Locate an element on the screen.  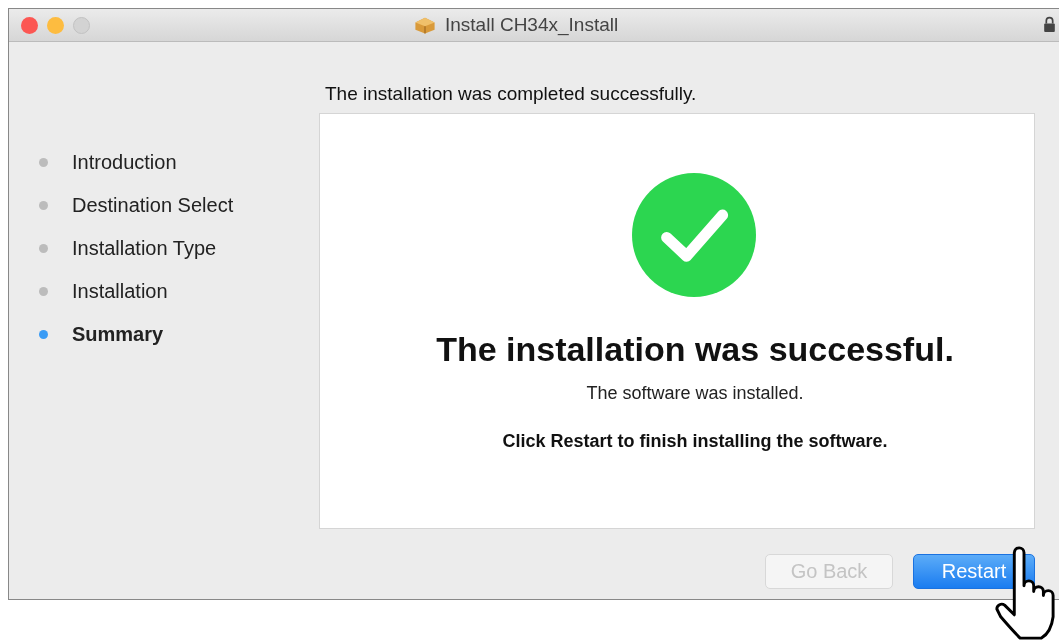
close-button is located at coordinates (29, 25).